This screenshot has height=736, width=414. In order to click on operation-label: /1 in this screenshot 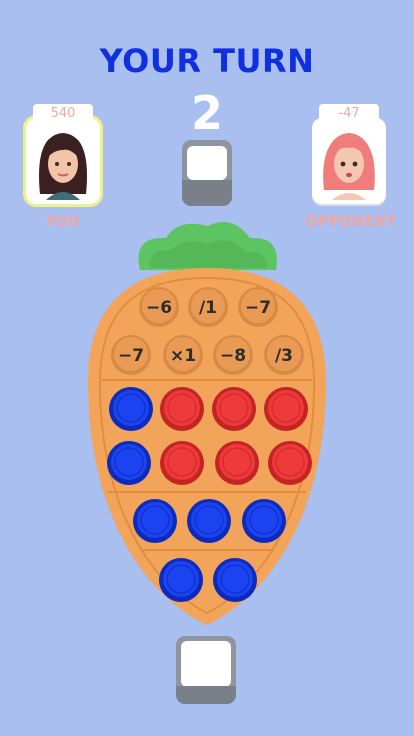, I will do `click(208, 308)`.